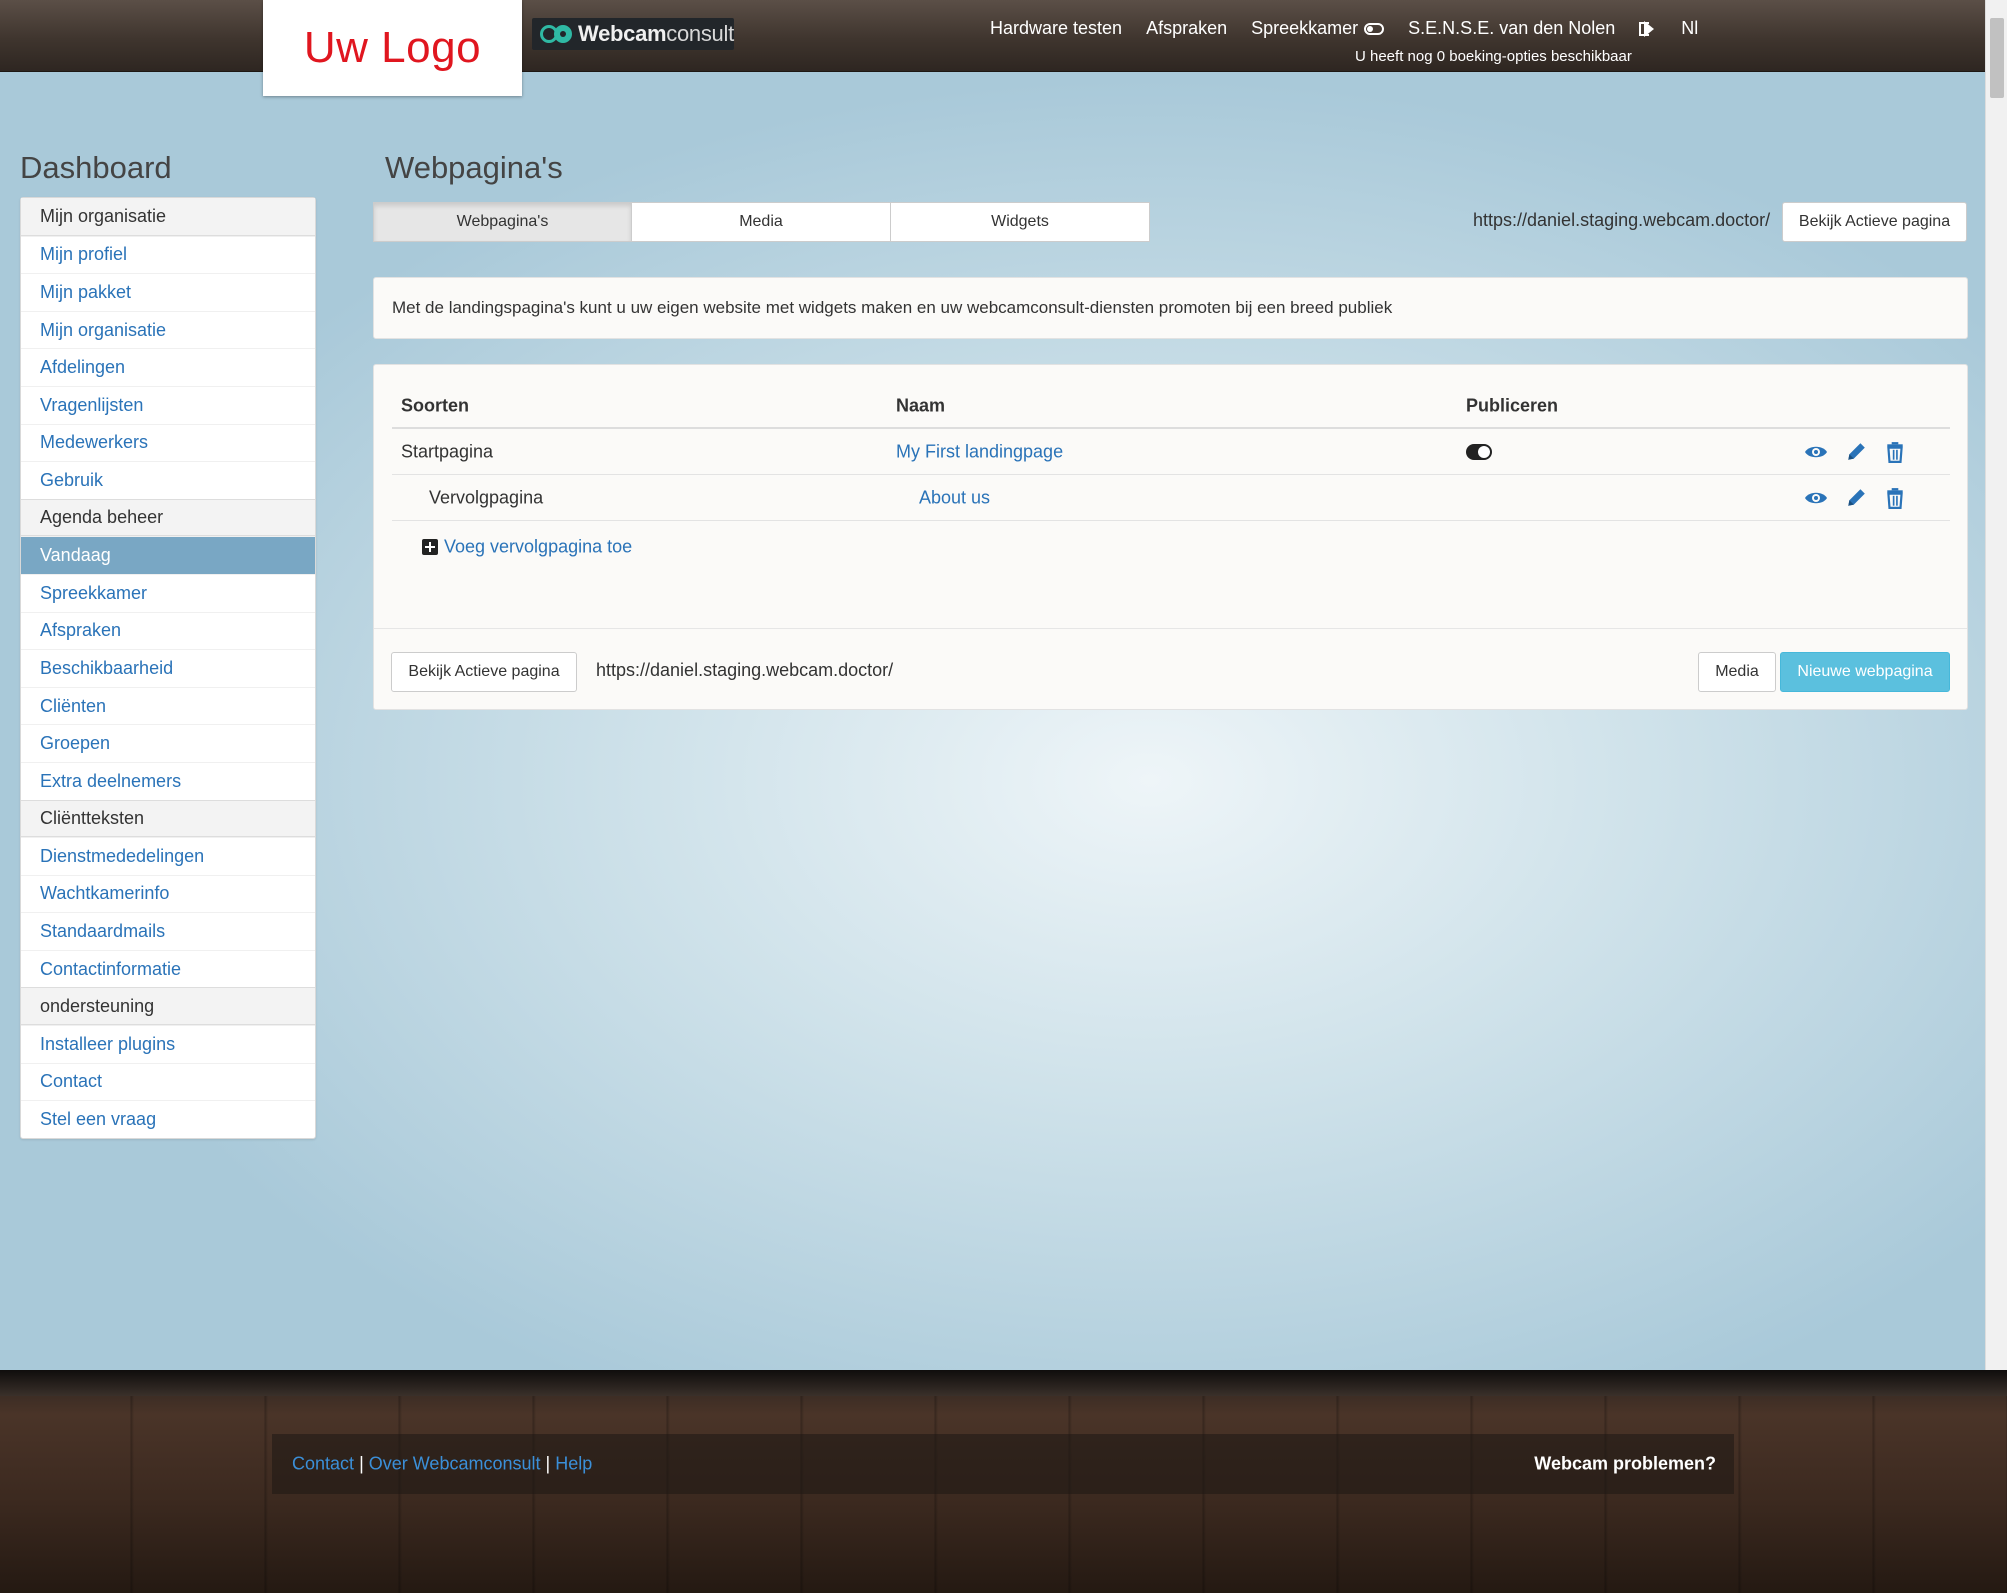 The height and width of the screenshot is (1593, 2007). I want to click on footer-link-contact: Contact, so click(323, 1464).